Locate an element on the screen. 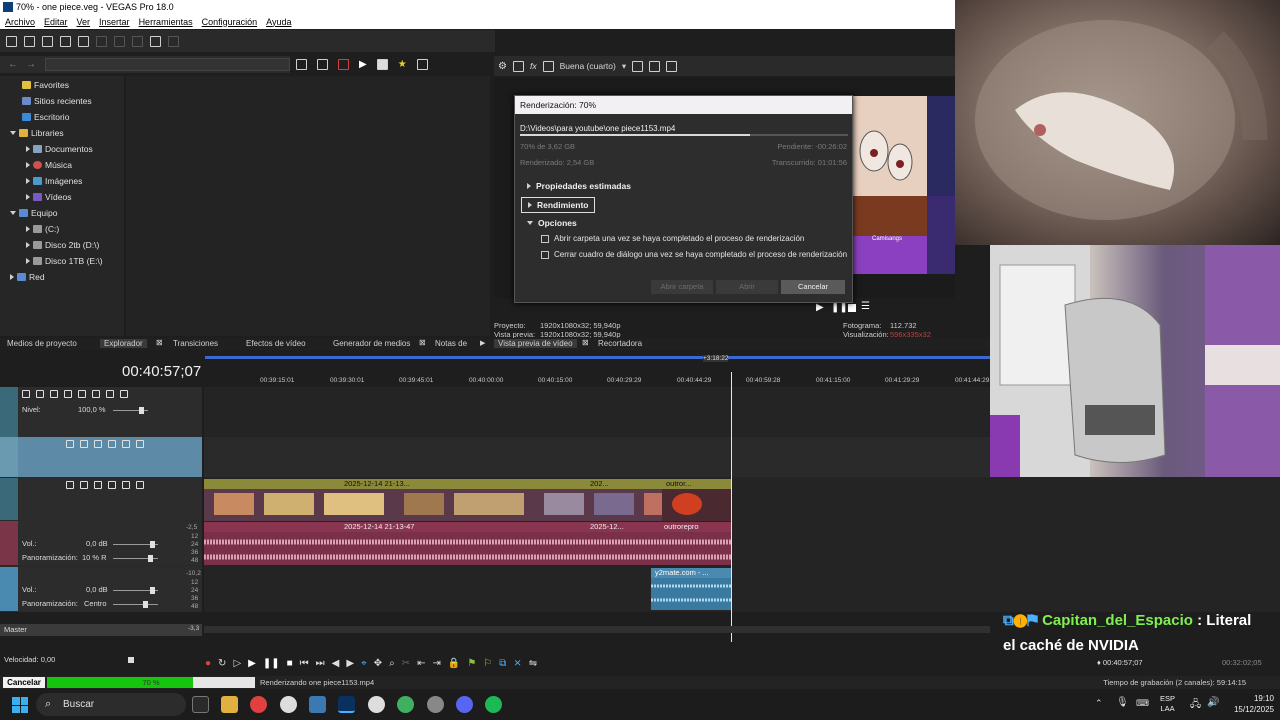 The width and height of the screenshot is (1280, 720). menu-herramientas: Herramientas is located at coordinates (166, 22).